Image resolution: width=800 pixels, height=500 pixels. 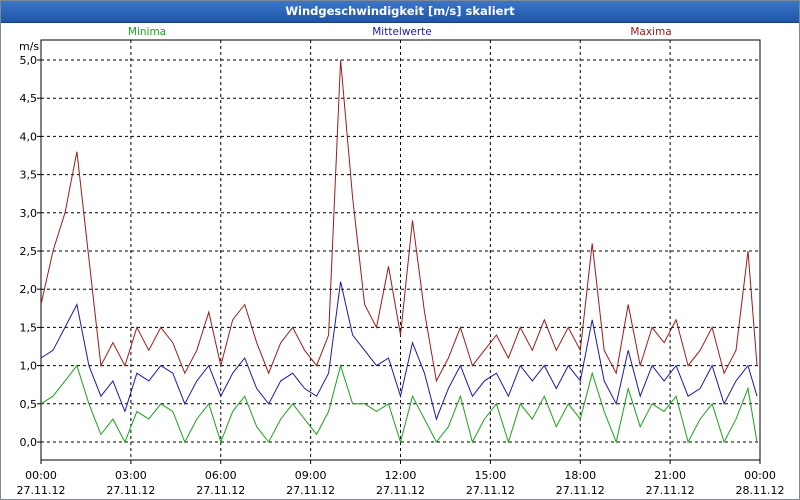 What do you see at coordinates (29, 136) in the screenshot?
I see `y-tick-label: 4,0` at bounding box center [29, 136].